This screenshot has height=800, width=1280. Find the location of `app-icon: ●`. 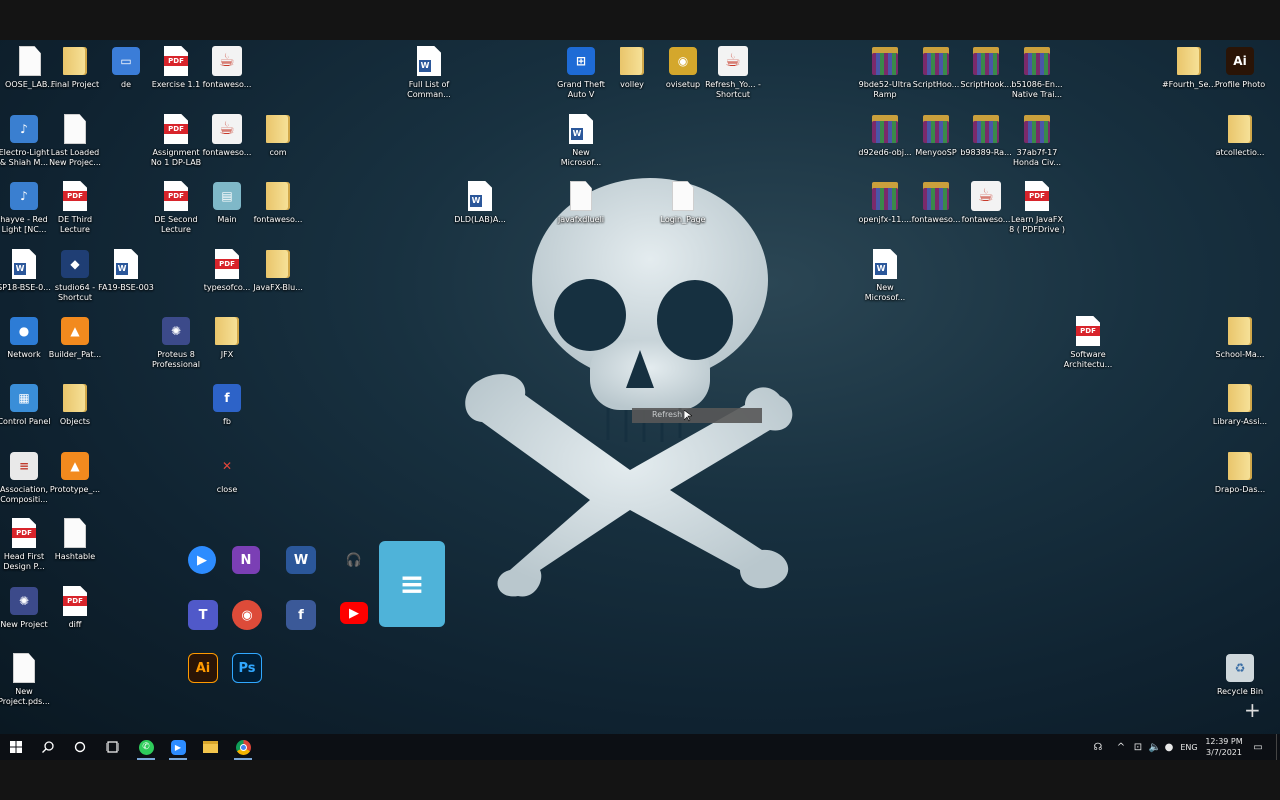

app-icon: ● is located at coordinates (24, 331).